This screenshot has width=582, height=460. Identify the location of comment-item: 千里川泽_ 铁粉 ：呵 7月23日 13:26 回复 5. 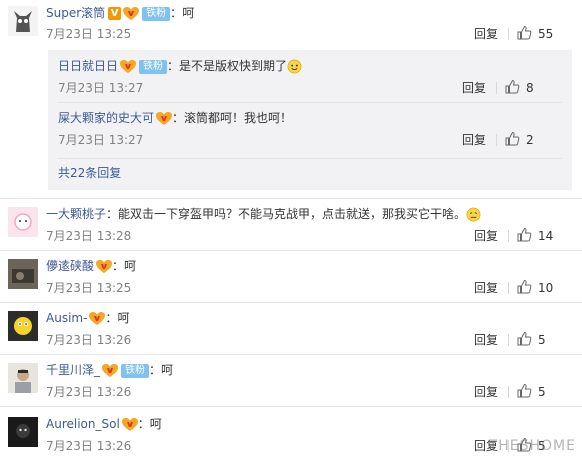
(291, 380).